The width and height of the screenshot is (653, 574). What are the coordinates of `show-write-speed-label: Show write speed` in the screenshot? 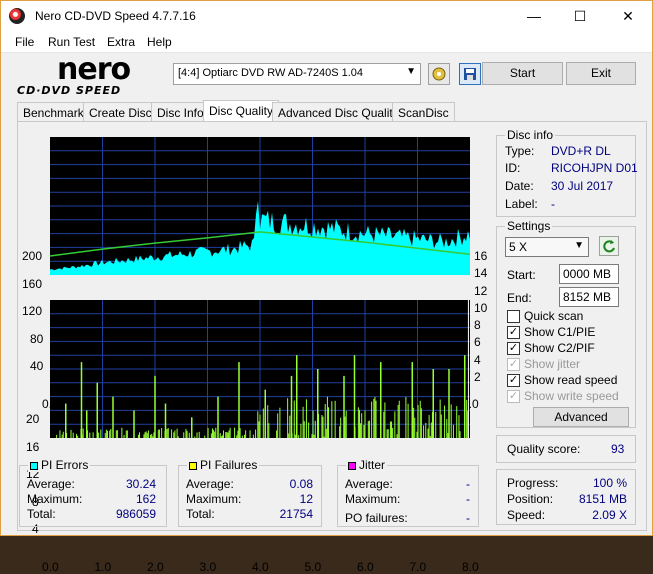 It's located at (571, 396).